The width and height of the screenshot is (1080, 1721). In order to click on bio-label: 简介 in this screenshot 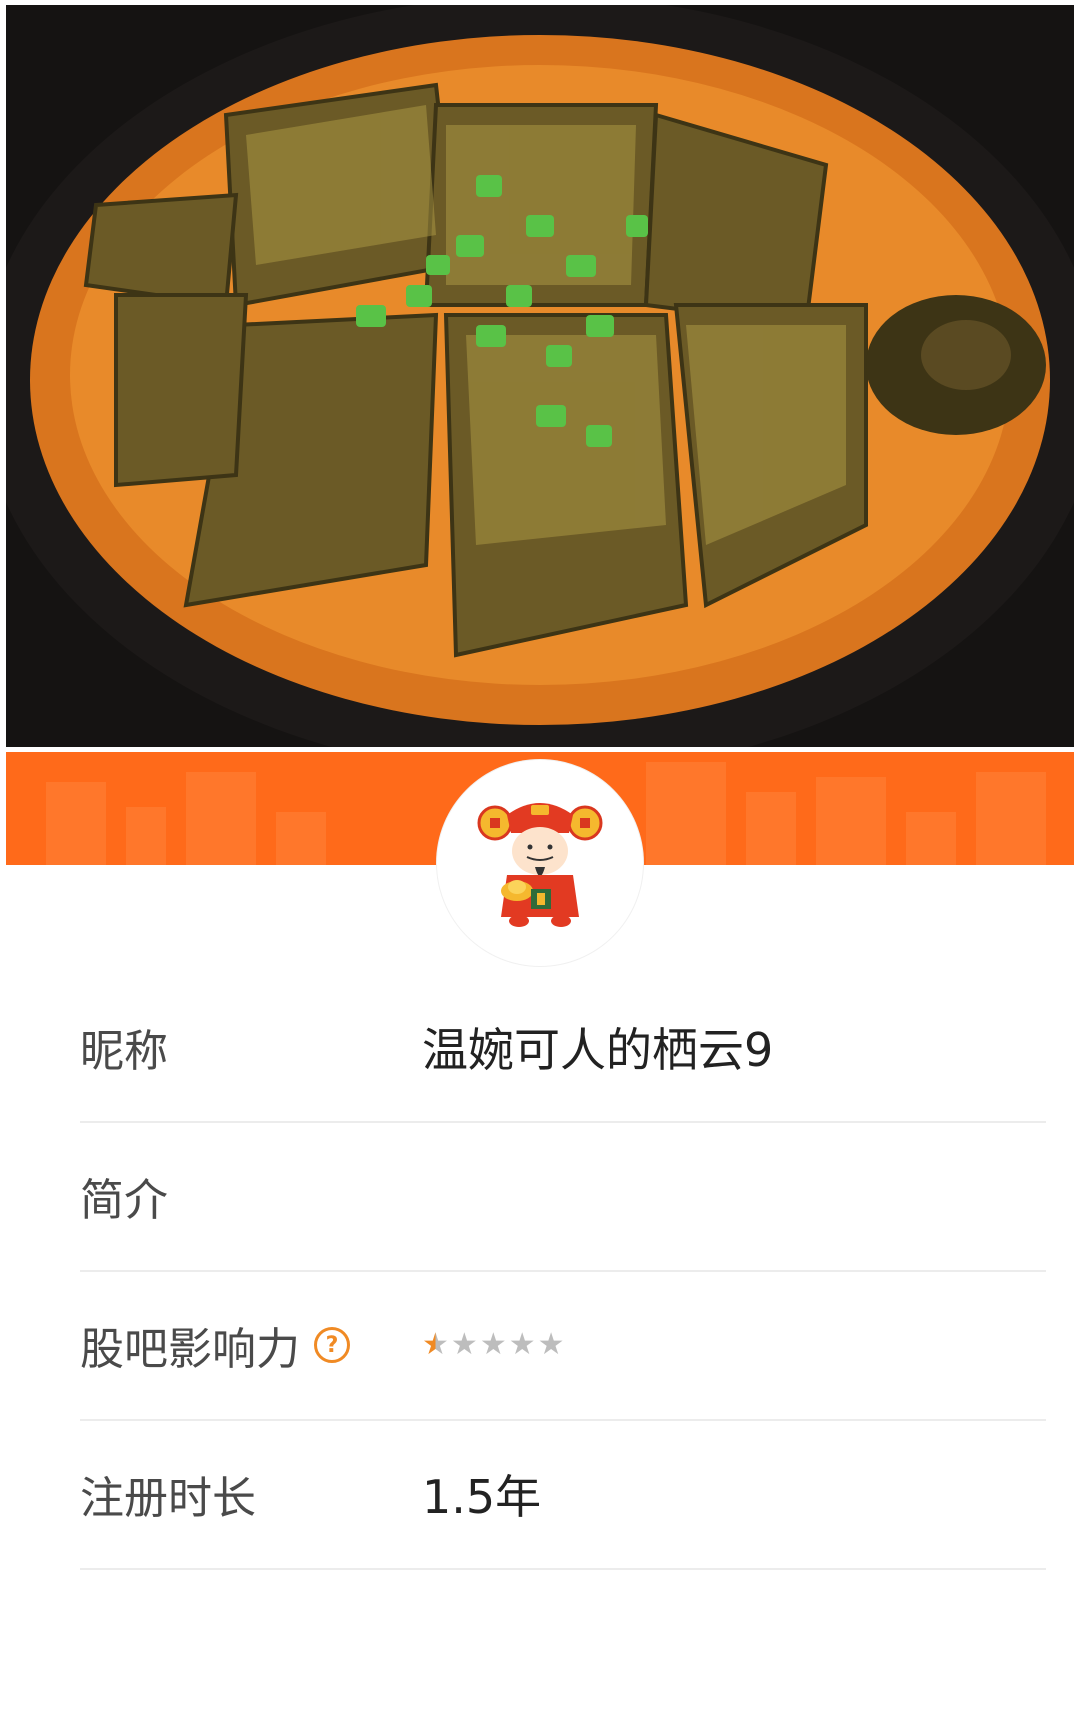, I will do `click(124, 1200)`.